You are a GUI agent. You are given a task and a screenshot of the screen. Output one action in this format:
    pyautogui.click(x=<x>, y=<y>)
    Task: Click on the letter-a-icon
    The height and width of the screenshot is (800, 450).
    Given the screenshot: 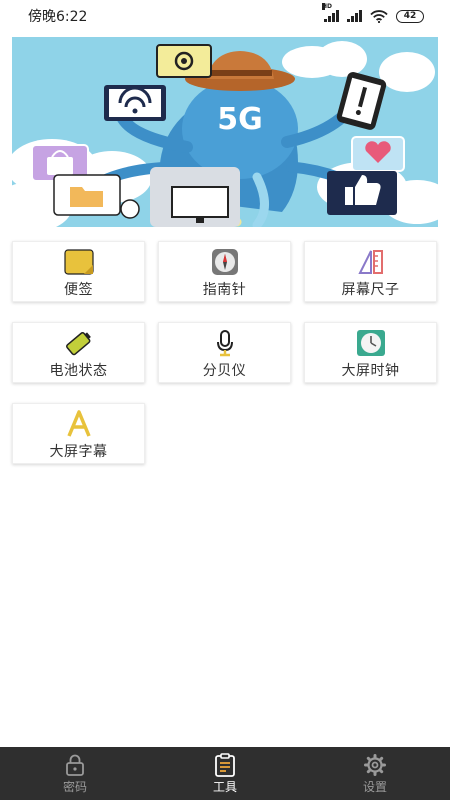 What is the action you would take?
    pyautogui.click(x=79, y=424)
    